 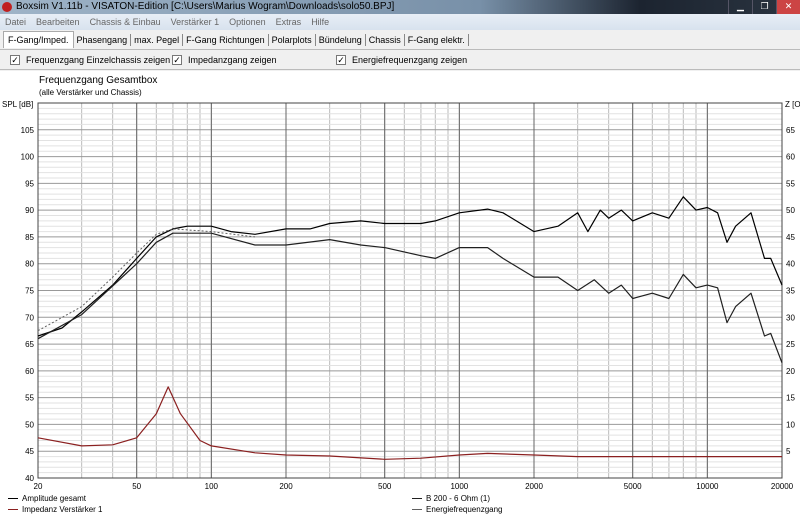 I want to click on checkbox-energie: ✓ Energiefrequenzgang zeigen, so click(x=401, y=60).